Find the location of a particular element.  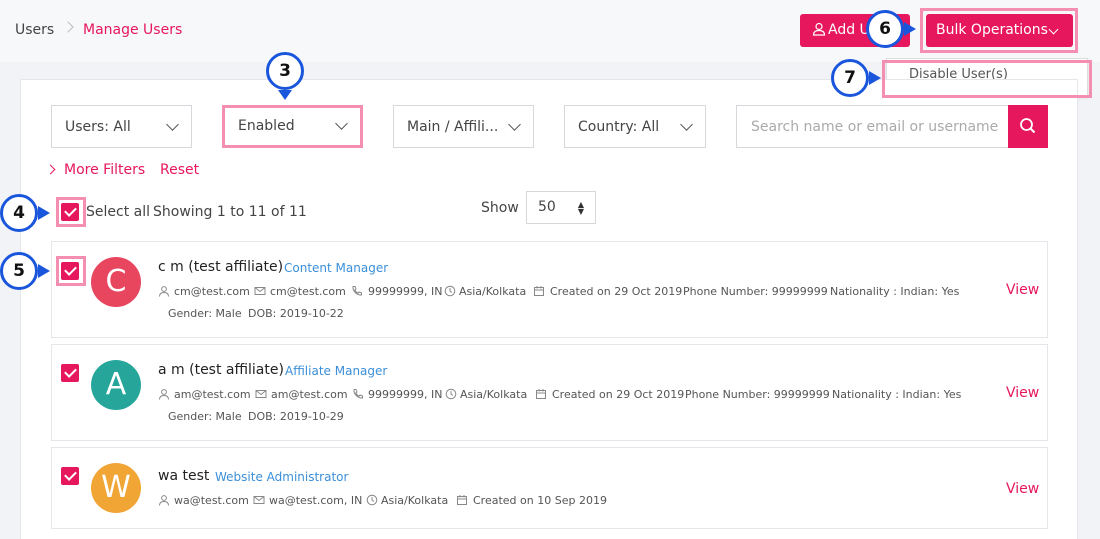

add-user-label: Add U is located at coordinates (849, 30).